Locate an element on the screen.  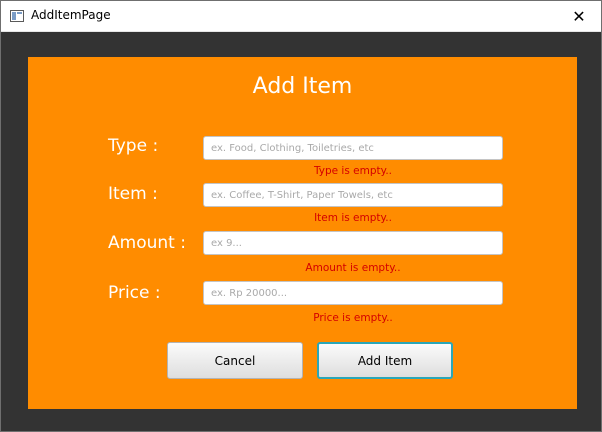
type-error: Type is empty.. is located at coordinates (353, 171).